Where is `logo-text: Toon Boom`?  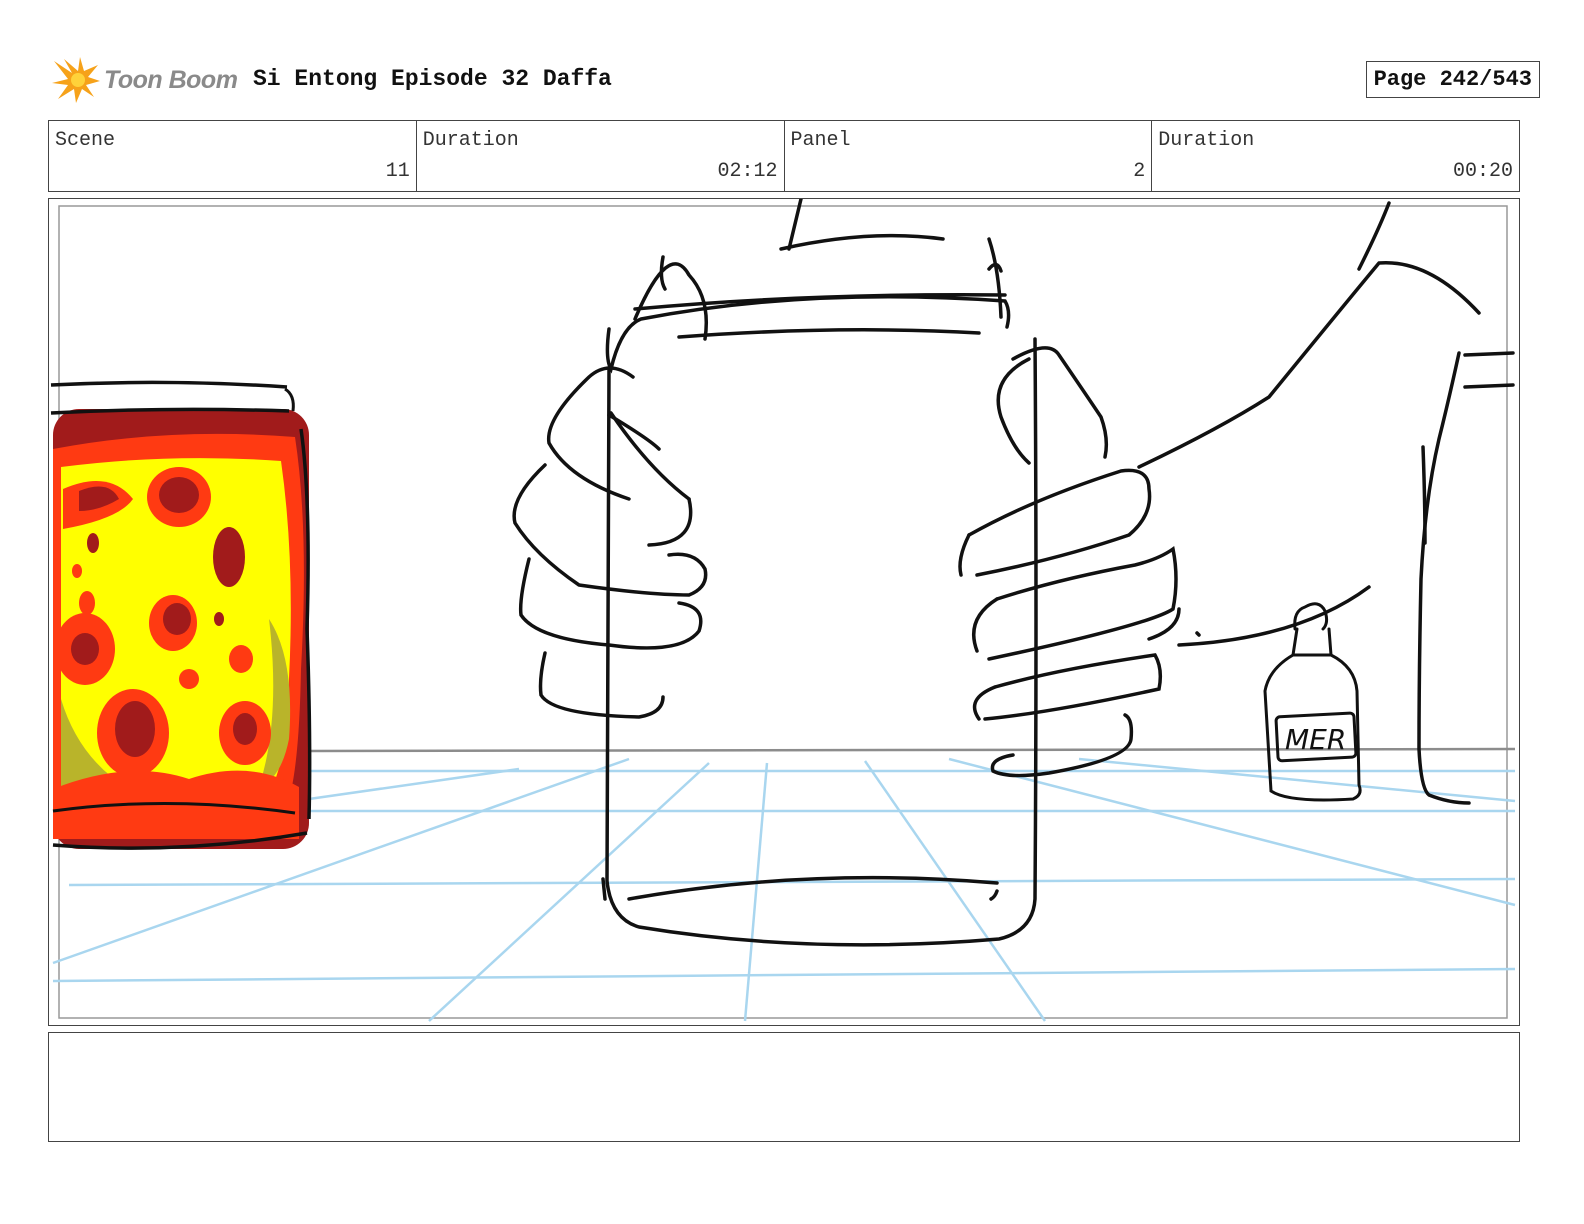 logo-text: Toon Boom is located at coordinates (171, 79).